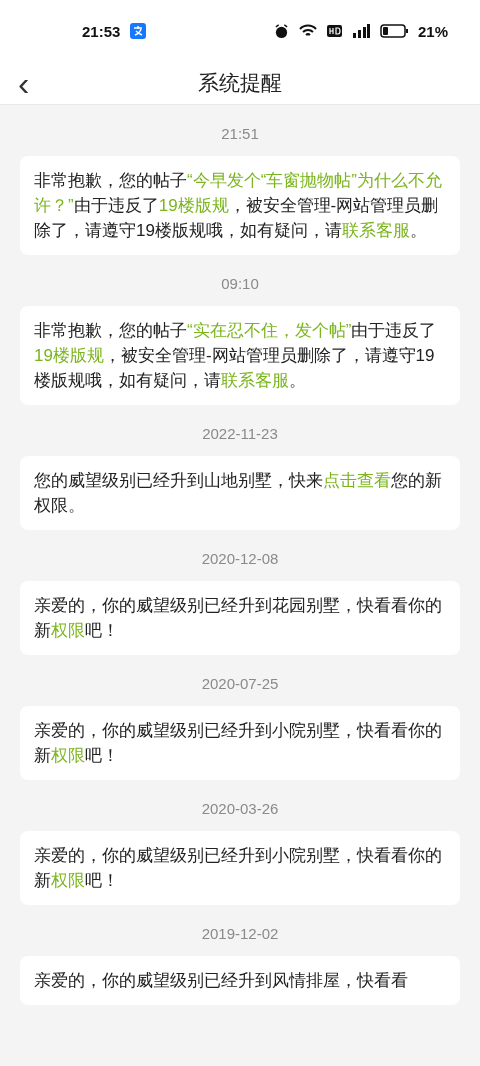 The width and height of the screenshot is (480, 1066). Describe the element at coordinates (240, 558) in the screenshot. I see `message-time: 2020-12-08` at that location.